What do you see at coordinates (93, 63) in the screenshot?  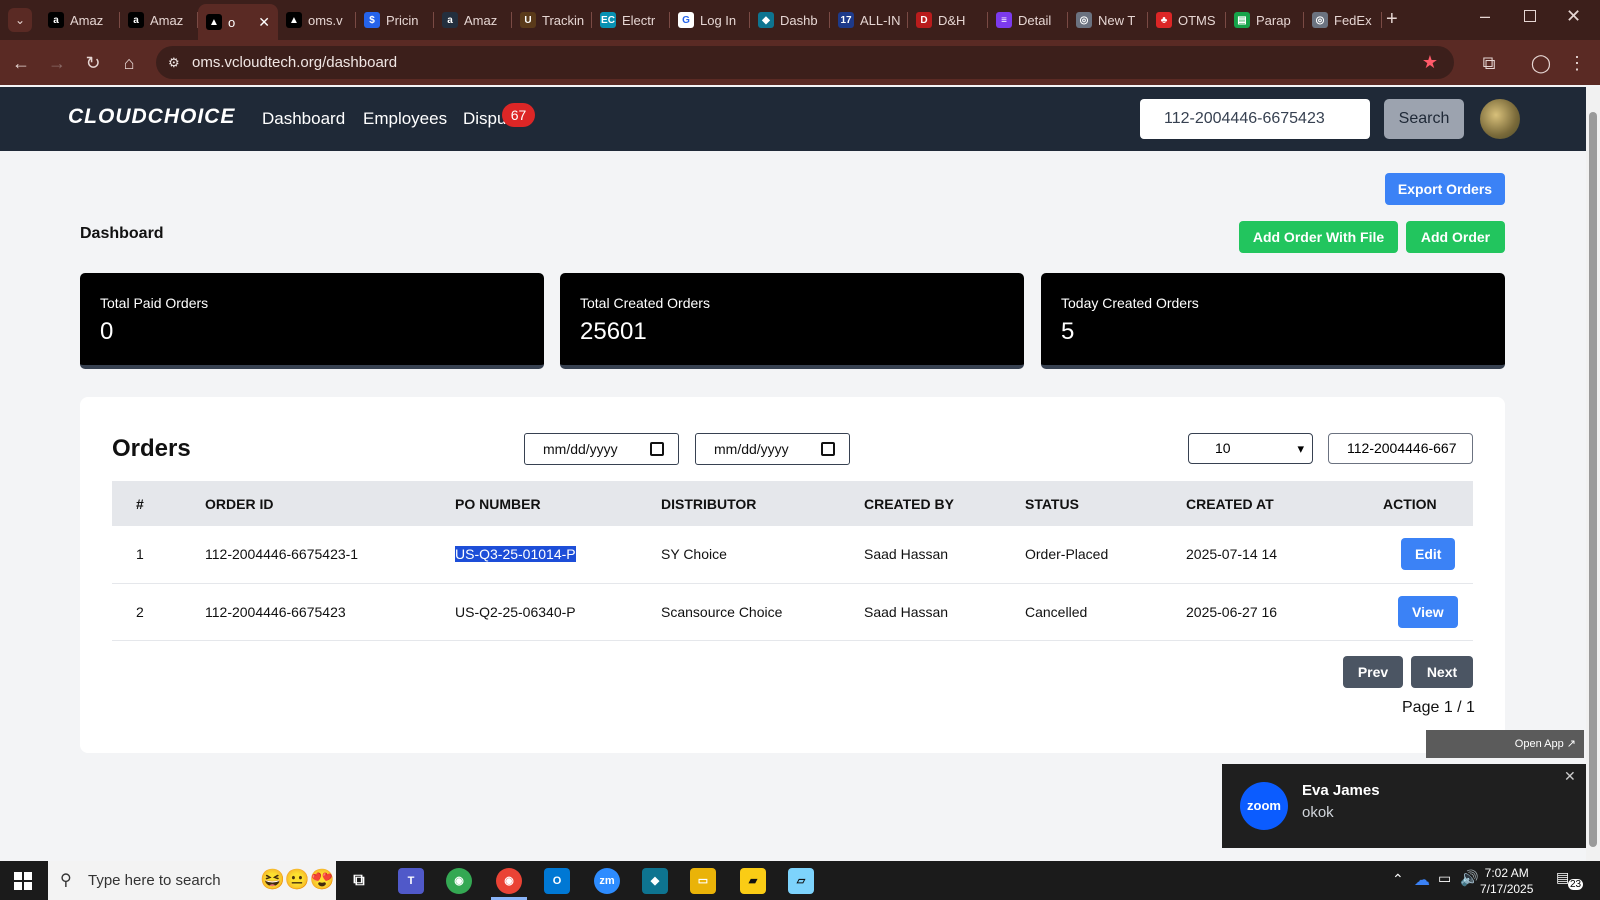 I see `reload-icon: ↻` at bounding box center [93, 63].